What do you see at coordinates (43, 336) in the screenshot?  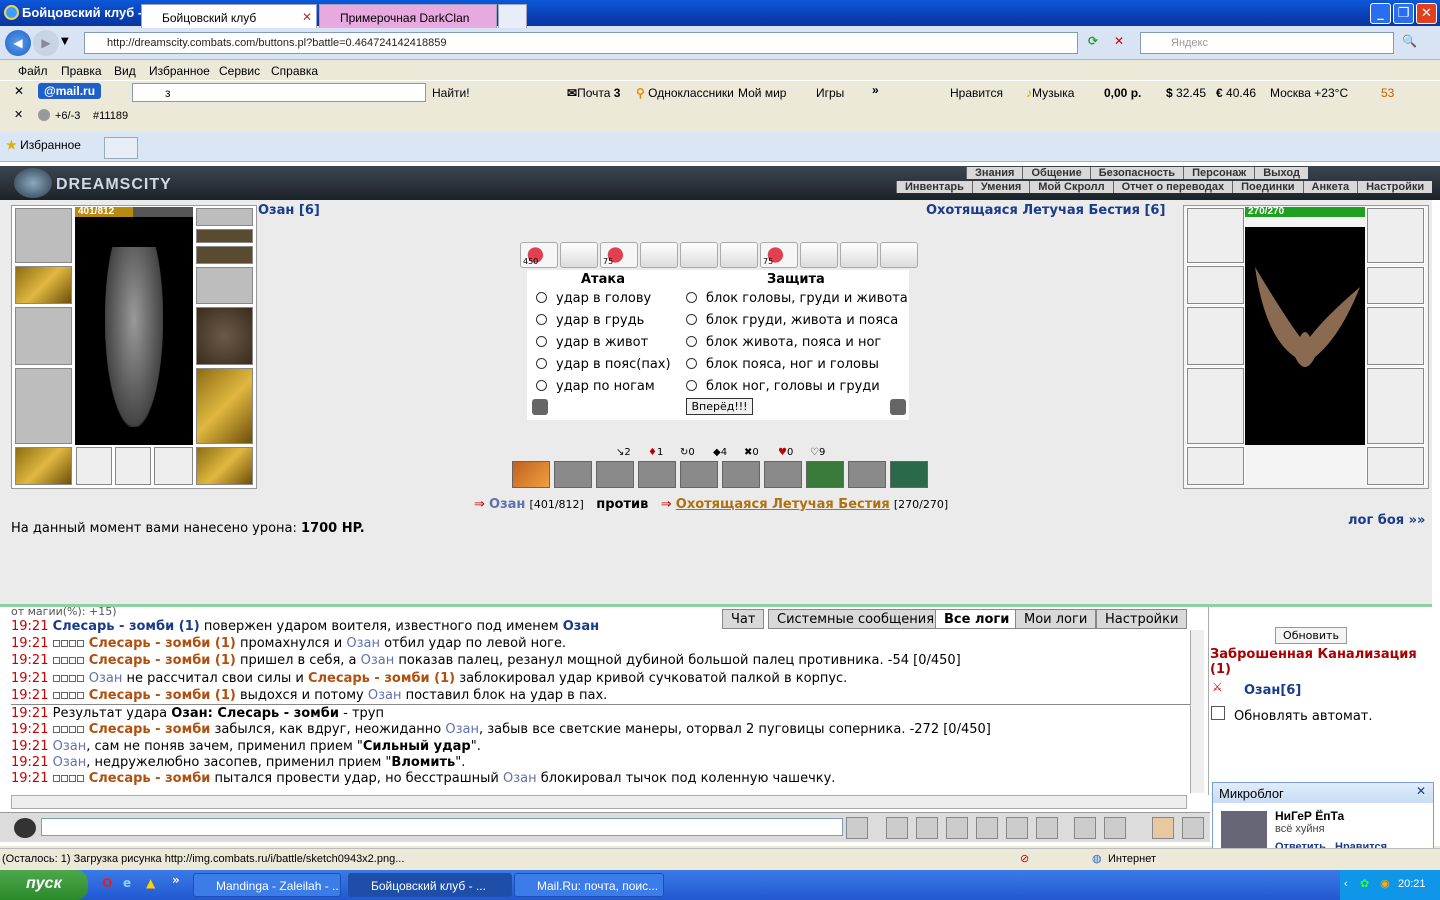 I see `weapon-slot` at bounding box center [43, 336].